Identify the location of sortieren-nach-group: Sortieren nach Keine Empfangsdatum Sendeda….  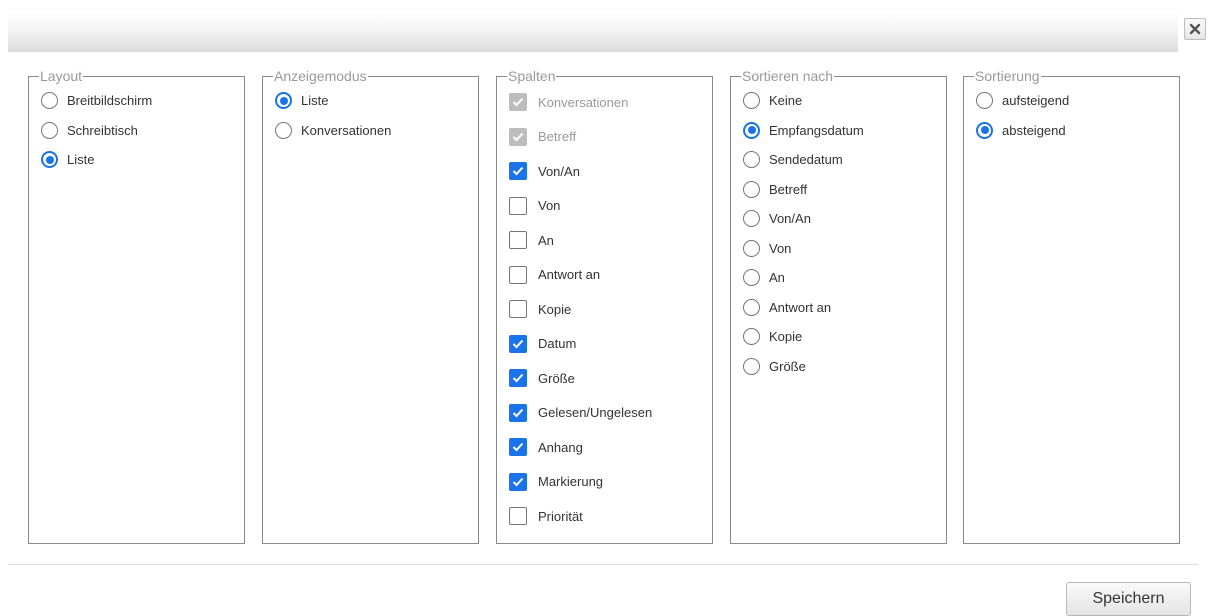
(838, 306).